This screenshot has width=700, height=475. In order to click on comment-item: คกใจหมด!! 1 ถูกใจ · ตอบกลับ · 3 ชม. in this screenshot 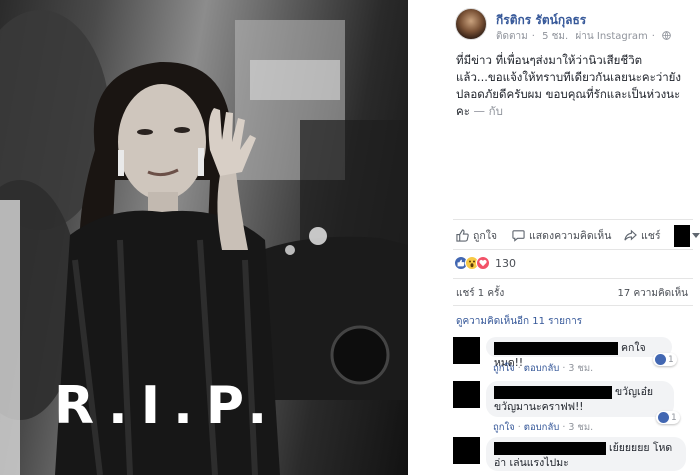, I will do `click(576, 355)`.